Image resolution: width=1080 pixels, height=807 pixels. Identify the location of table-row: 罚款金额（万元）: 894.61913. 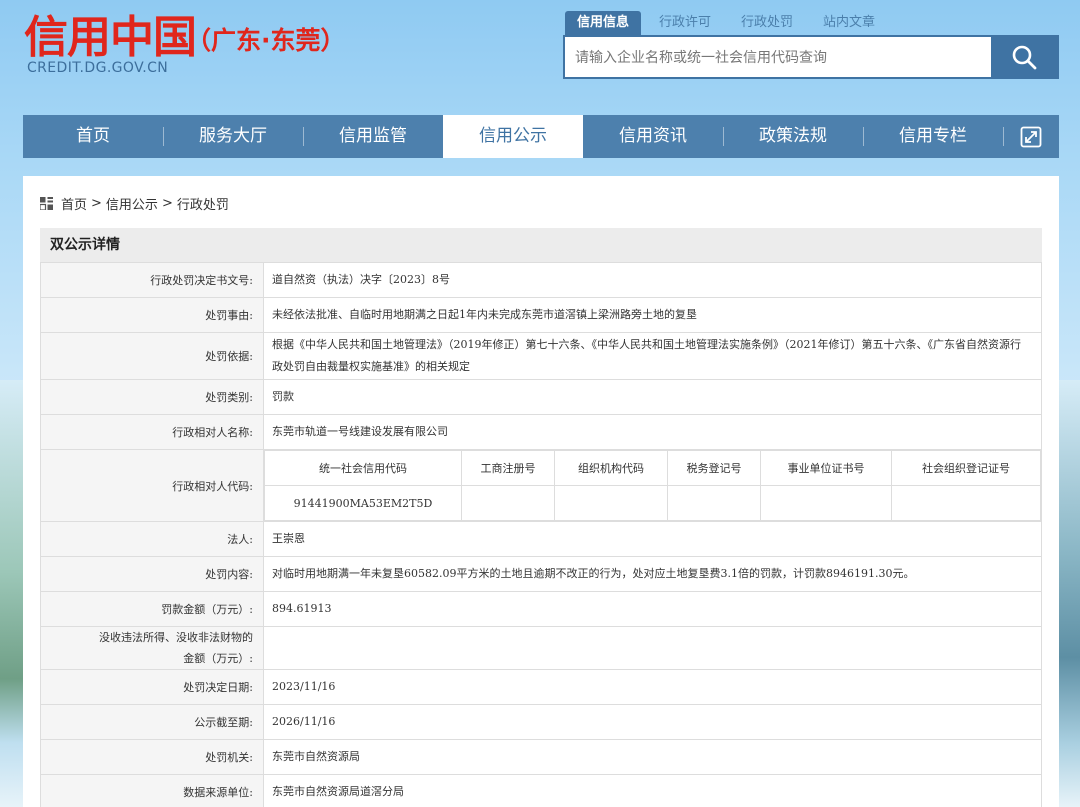
(541, 609).